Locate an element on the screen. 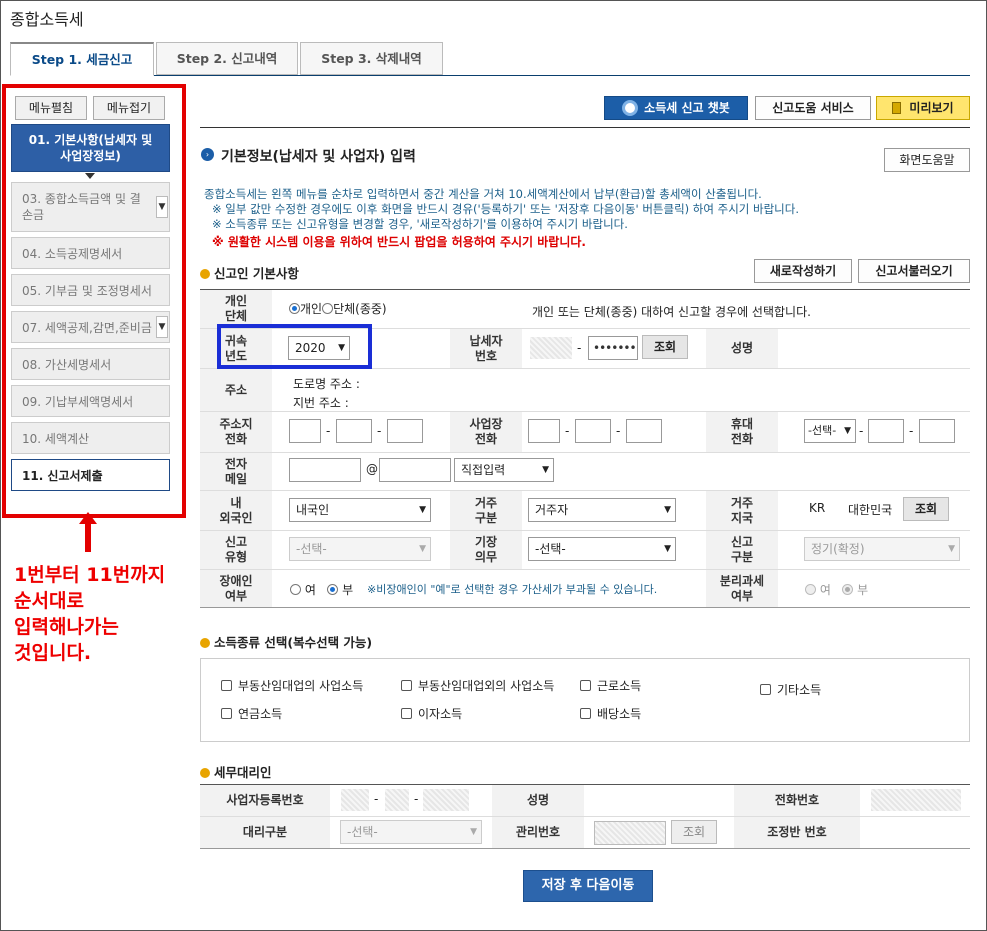 The width and height of the screenshot is (987, 931). income-option: 근로소득 is located at coordinates (610, 685).